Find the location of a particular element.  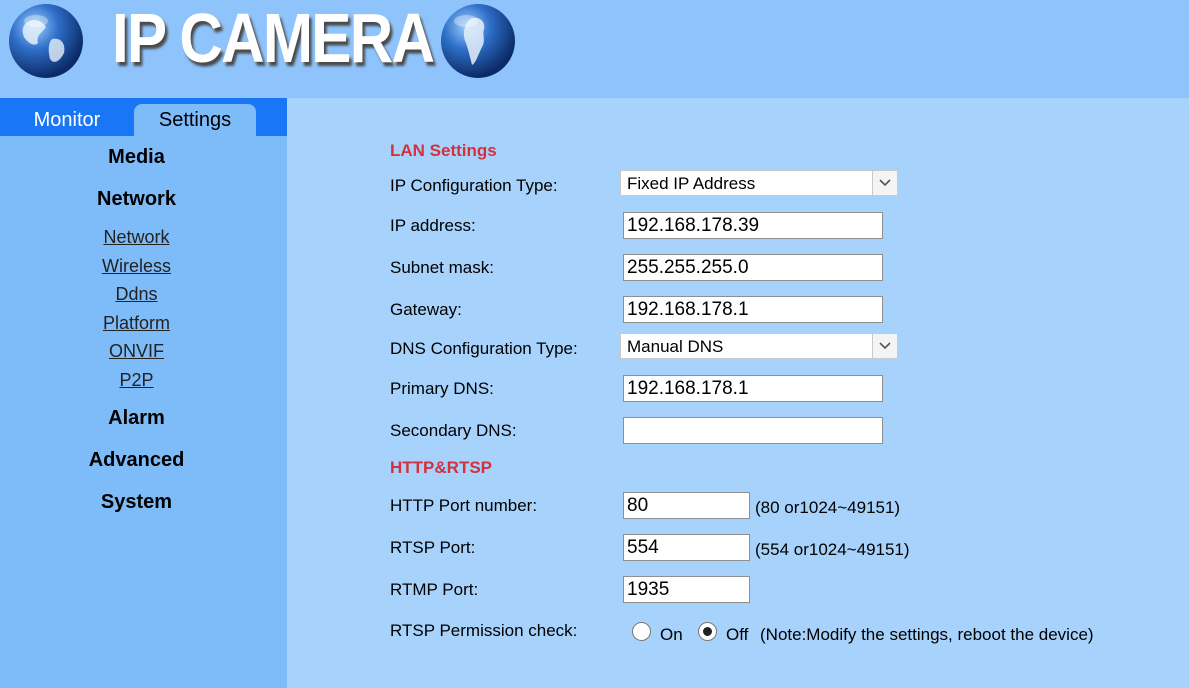

secondary-dns-input is located at coordinates (753, 430).